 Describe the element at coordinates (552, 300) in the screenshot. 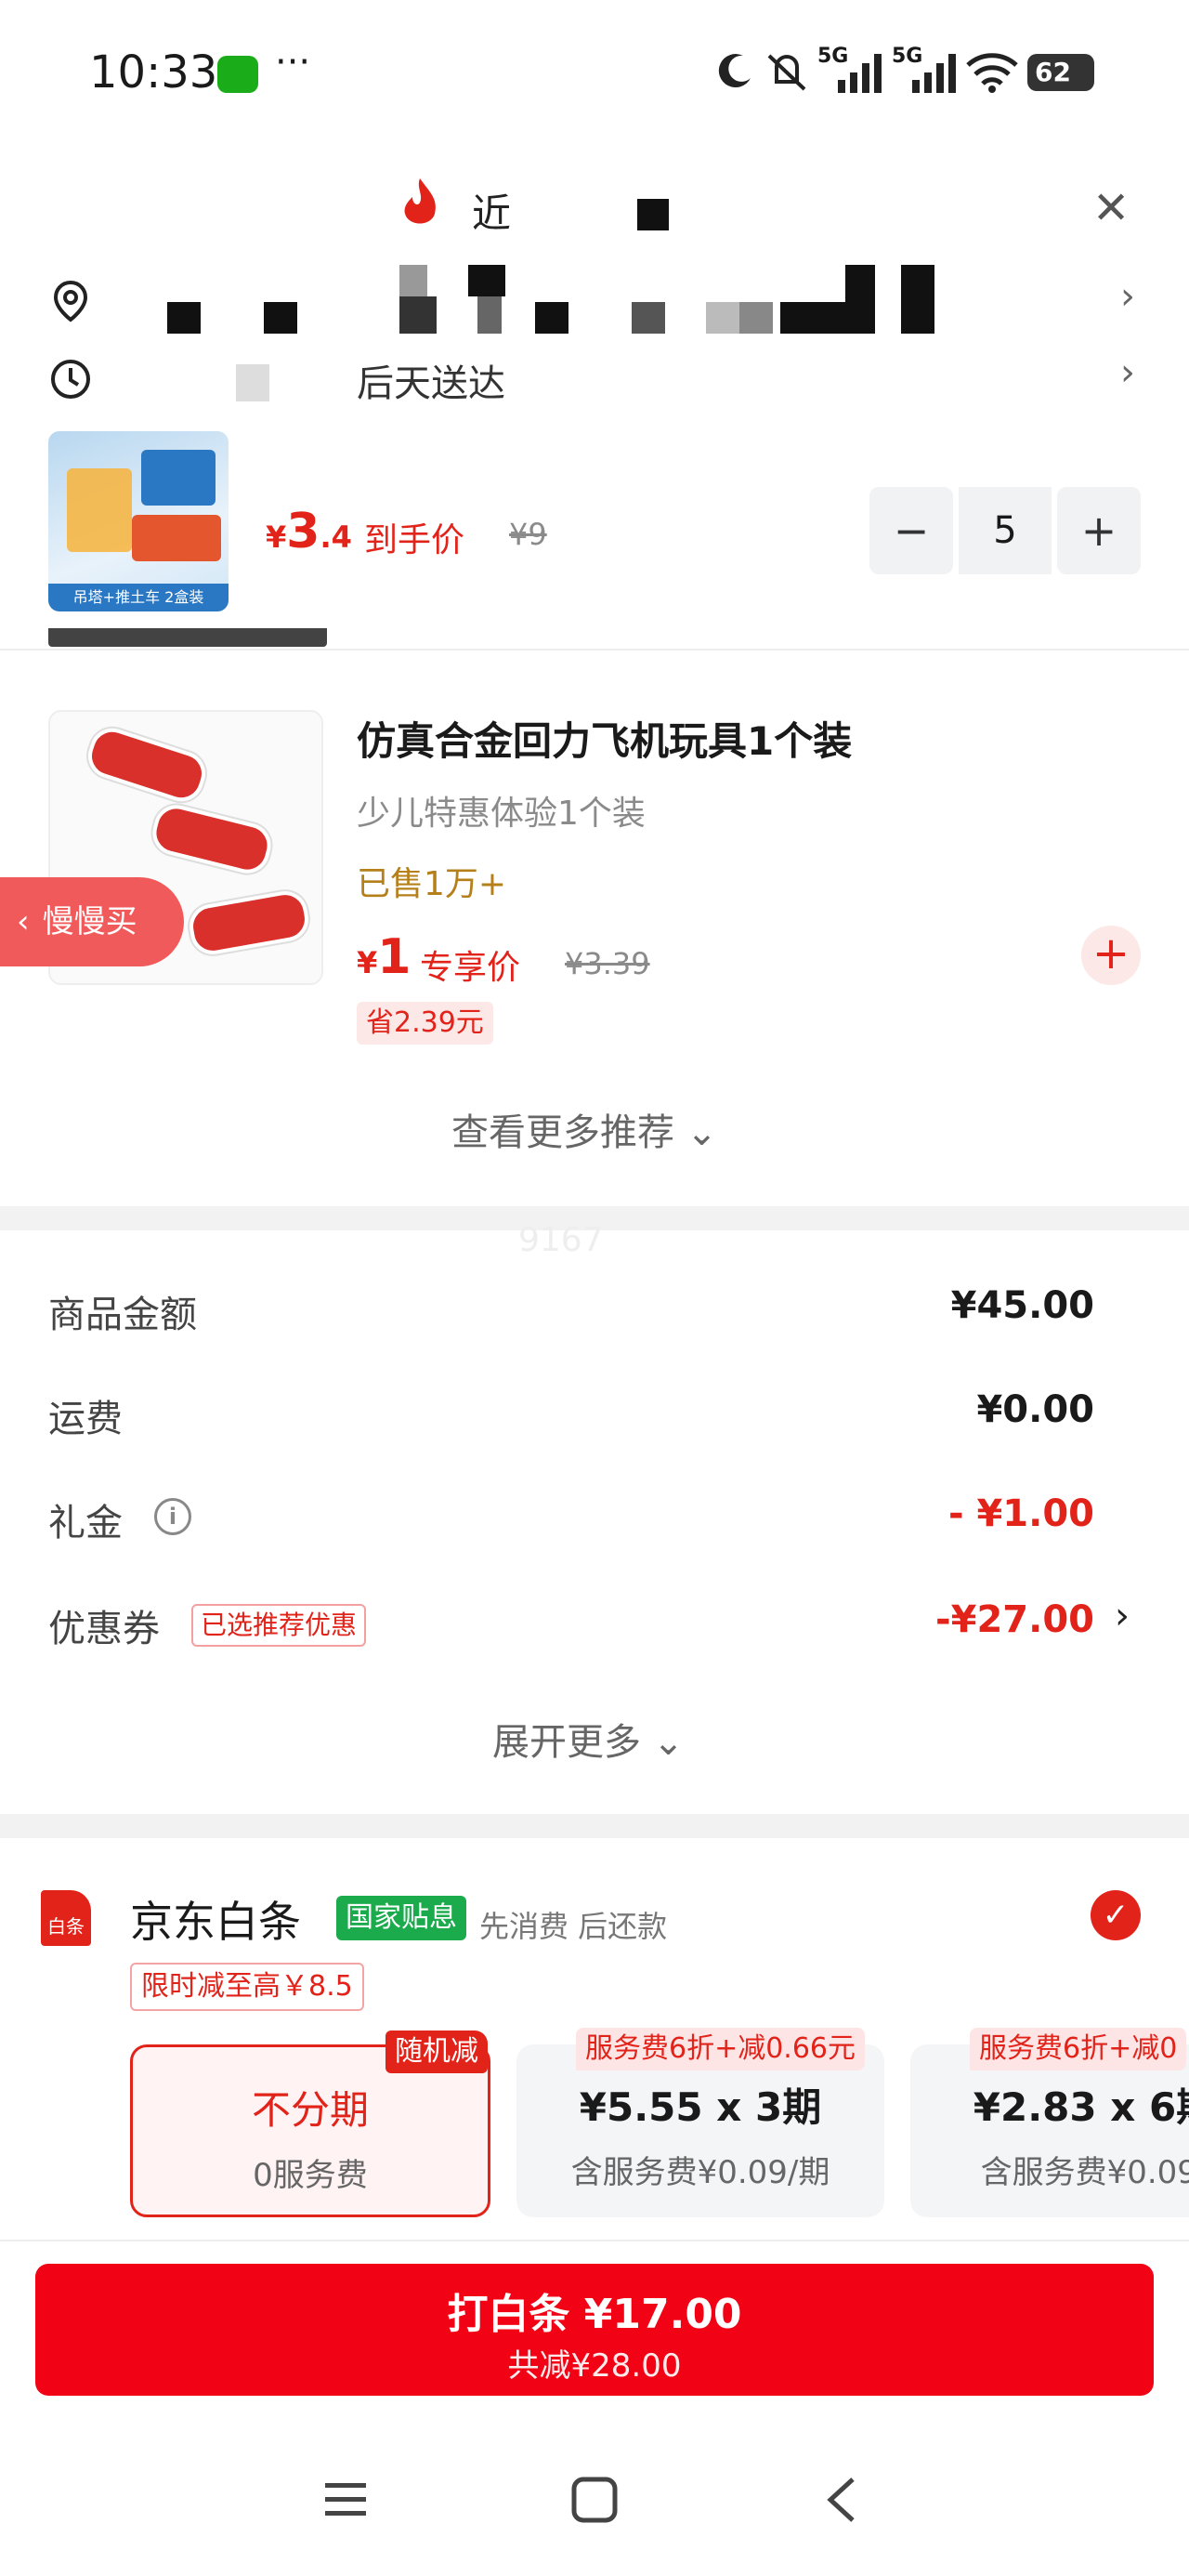

I see `address-redacted` at that location.